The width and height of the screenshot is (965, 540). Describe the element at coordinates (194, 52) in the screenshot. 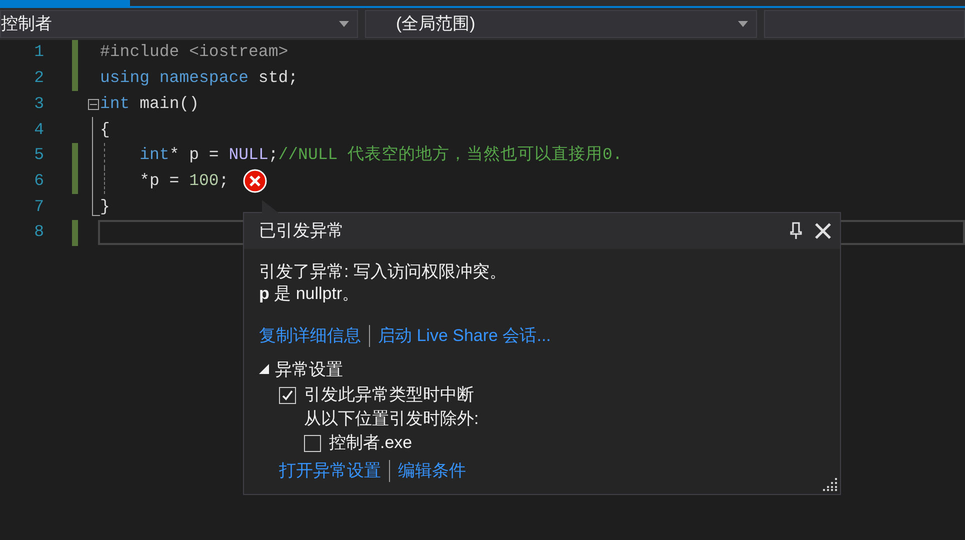

I see `code-line: #include <iostream>` at that location.